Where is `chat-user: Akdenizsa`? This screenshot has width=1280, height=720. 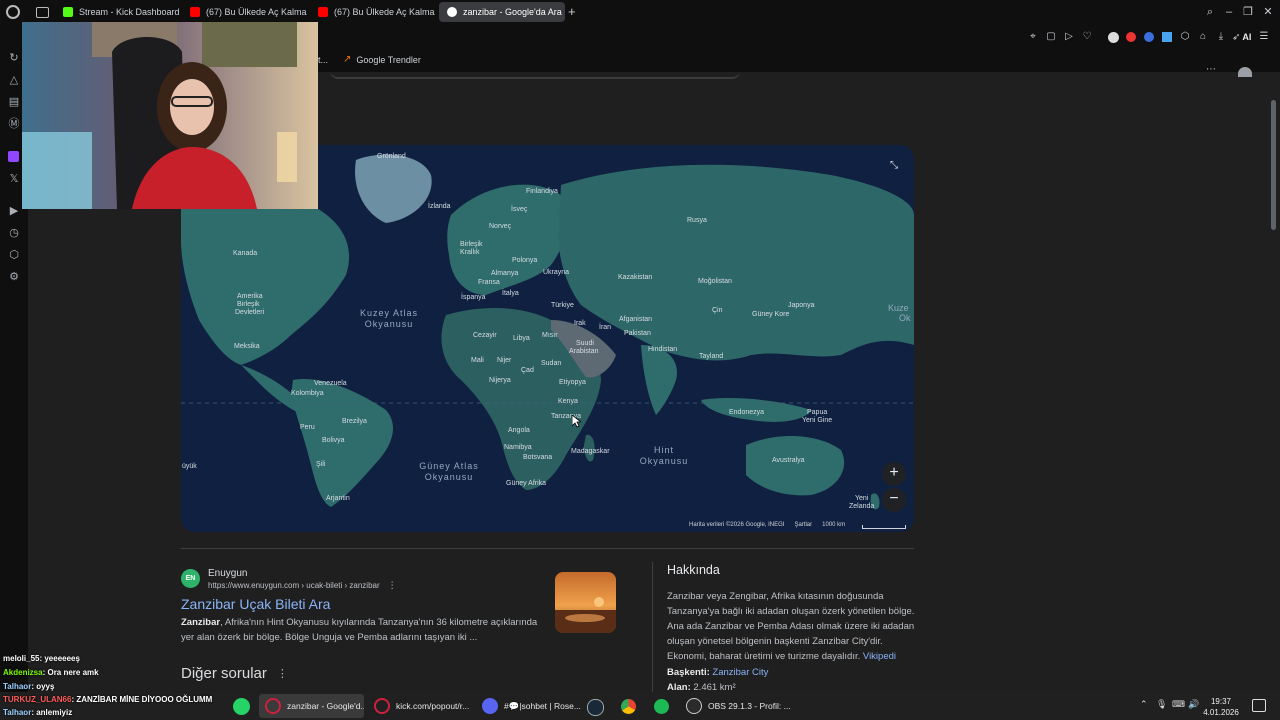
chat-user: Akdenizsa is located at coordinates (23, 672).